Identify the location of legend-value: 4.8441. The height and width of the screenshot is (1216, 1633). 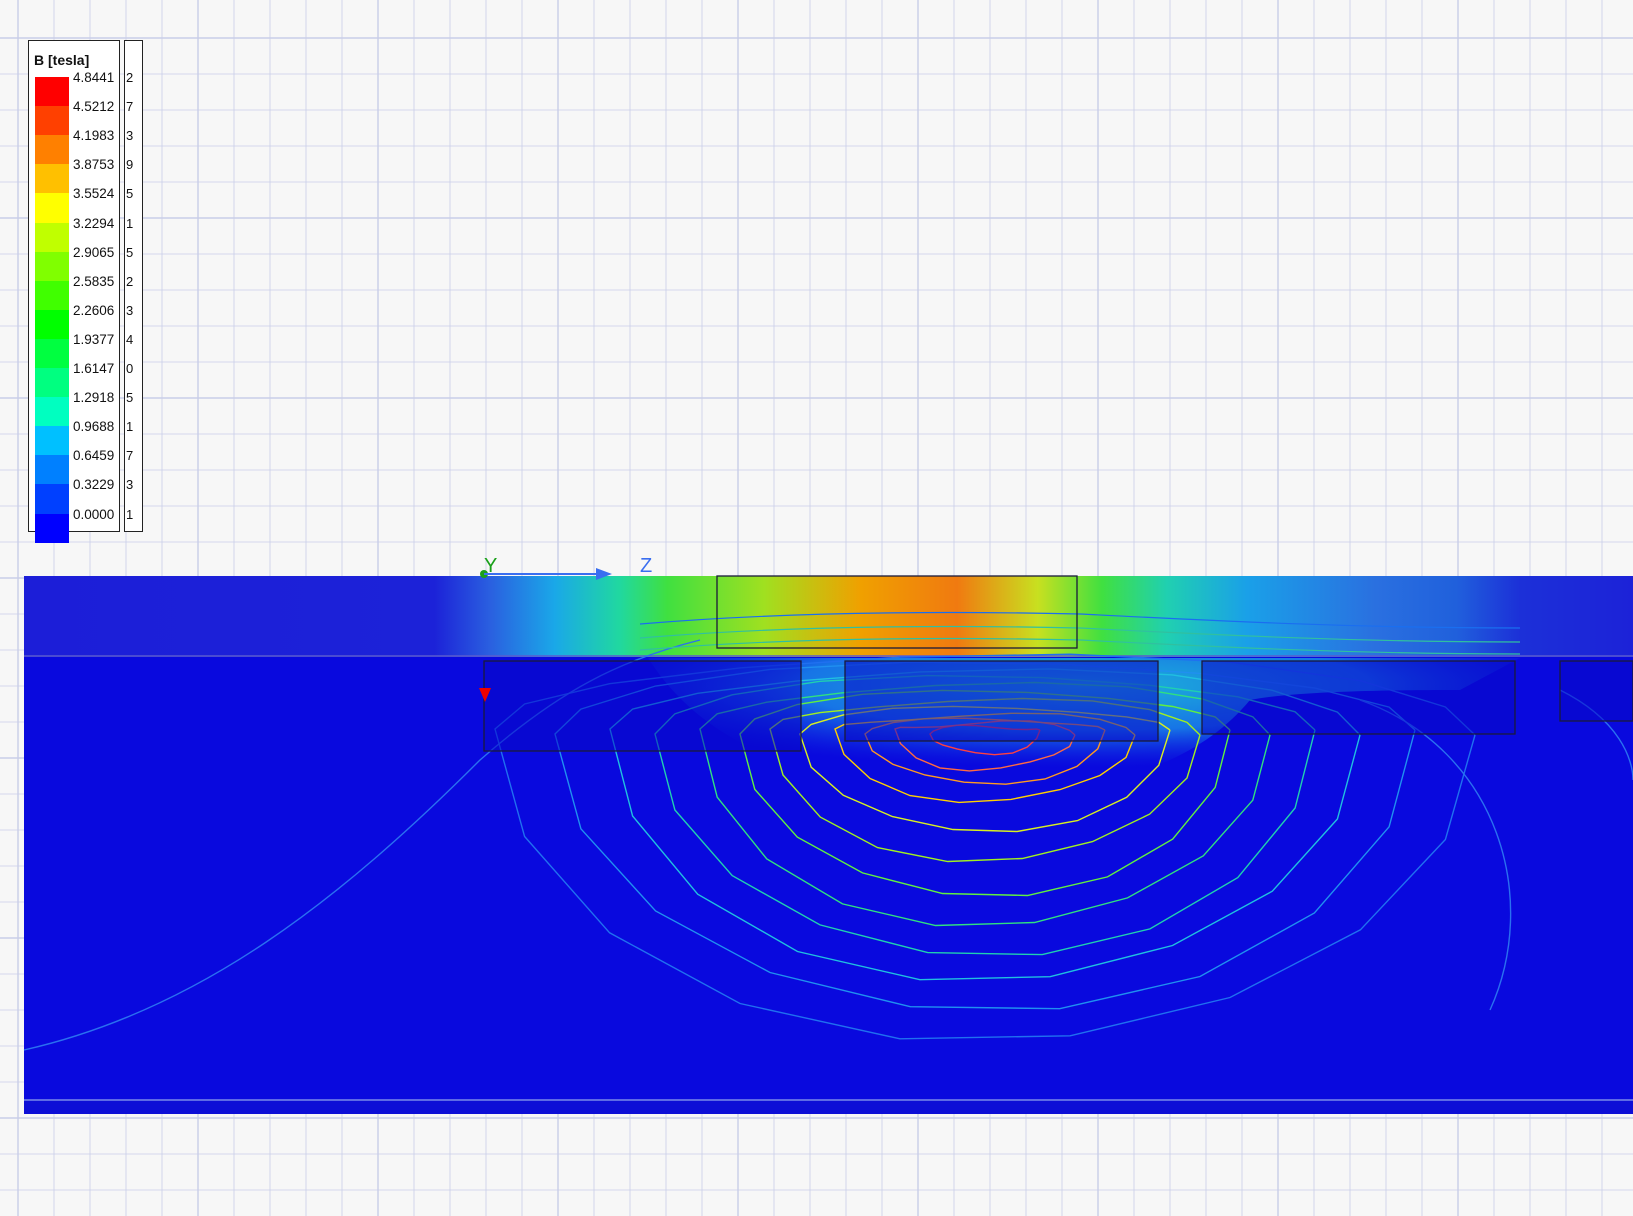
(94, 77).